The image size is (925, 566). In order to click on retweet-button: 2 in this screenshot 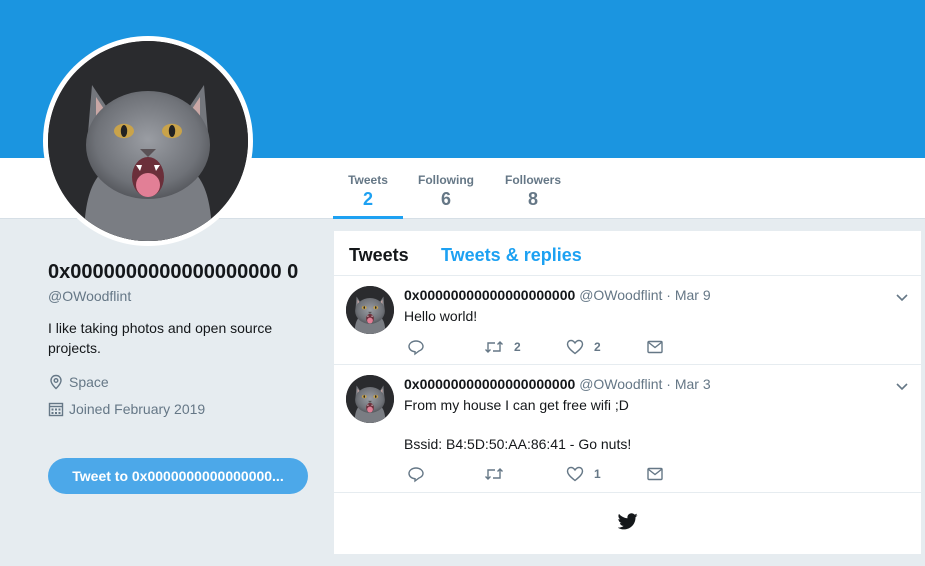, I will do `click(502, 347)`.